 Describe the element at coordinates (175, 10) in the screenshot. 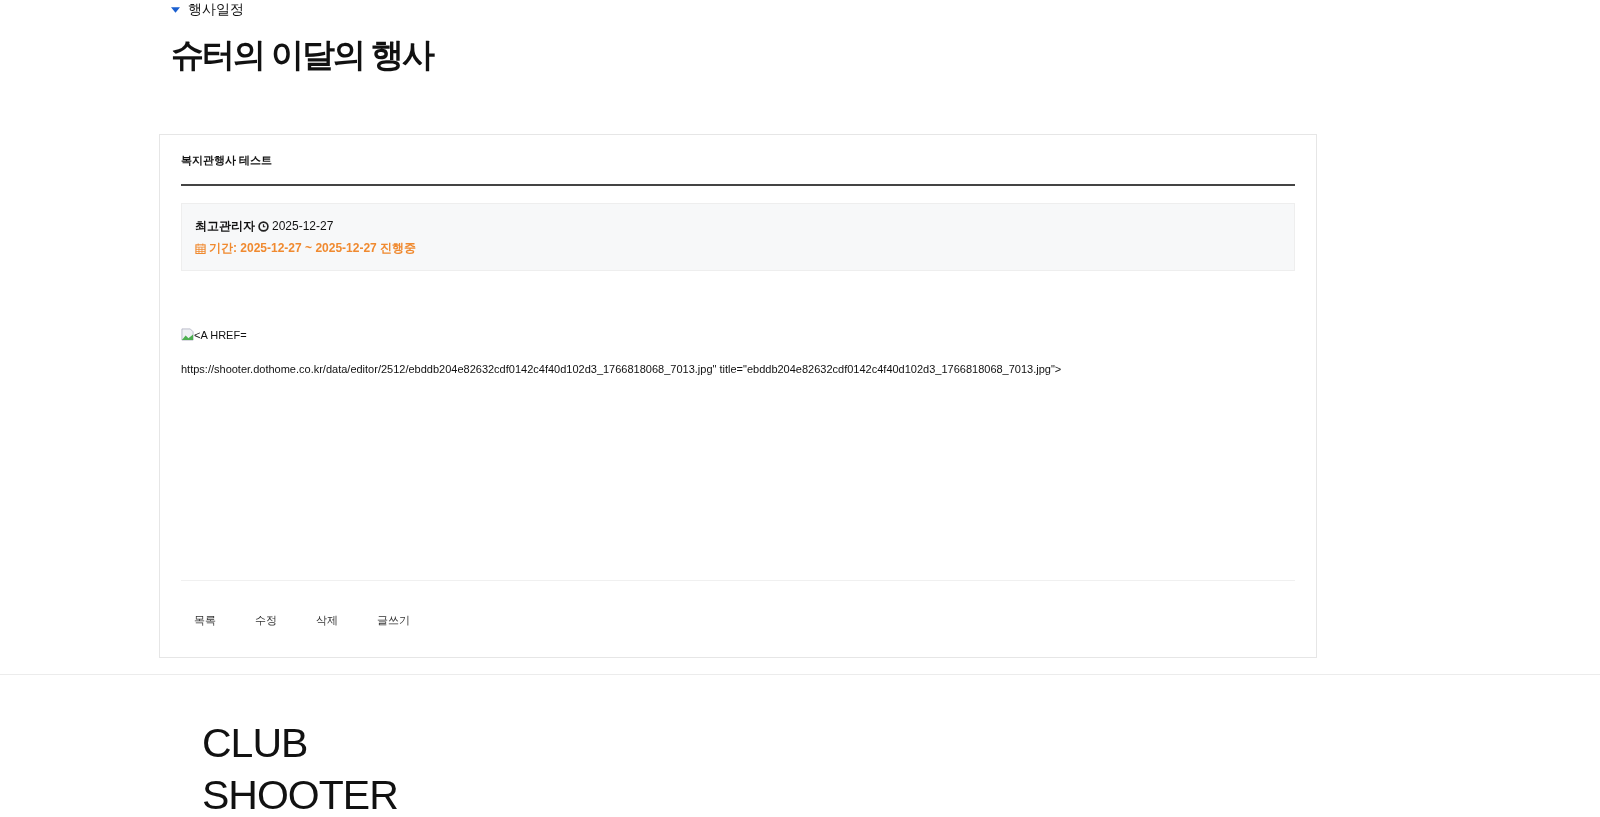

I see `caret-icon` at that location.